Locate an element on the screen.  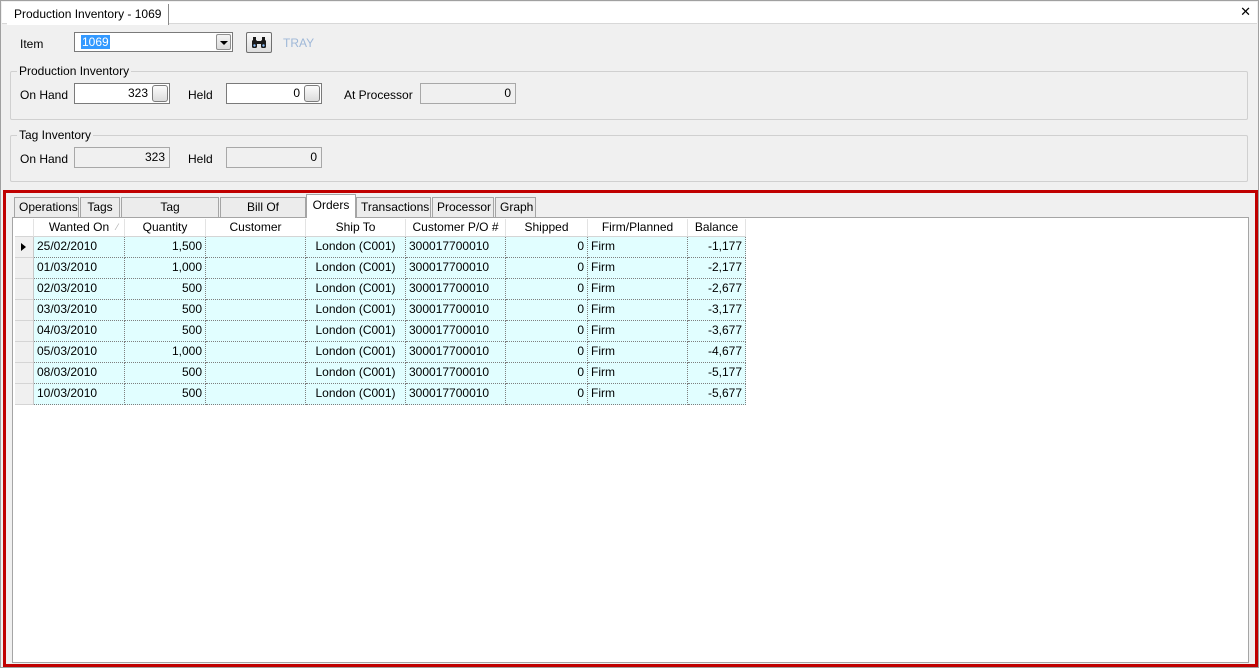
cell-wanted-on: 05/03/2010 is located at coordinates (79, 352).